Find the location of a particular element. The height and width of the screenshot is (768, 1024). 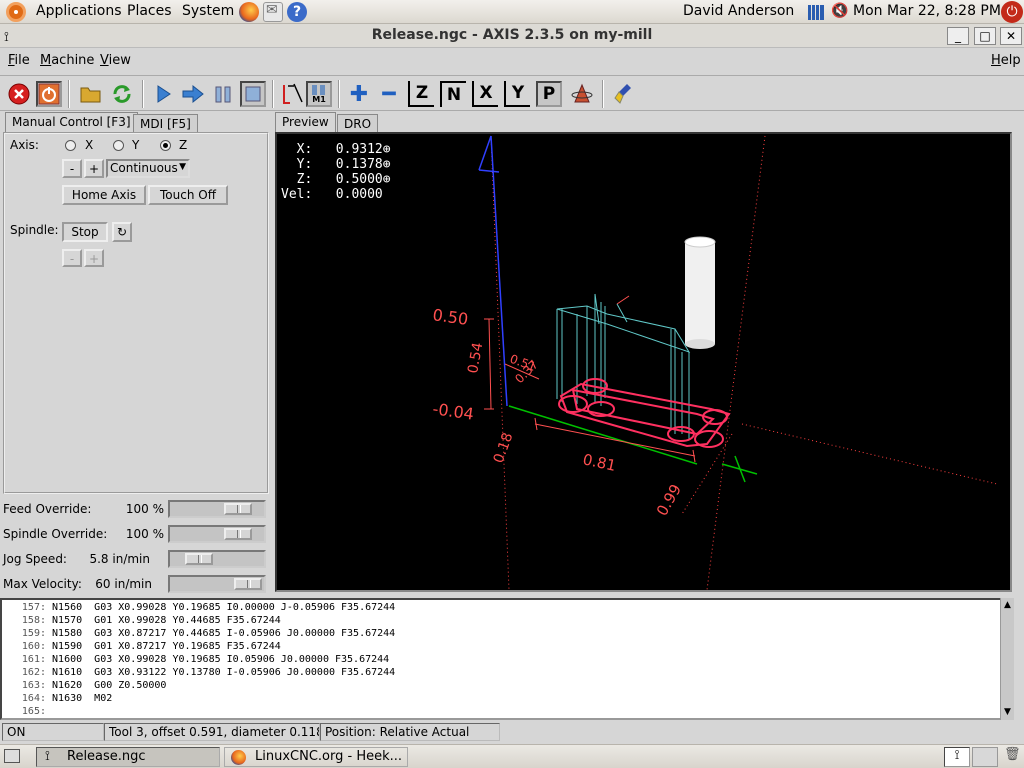

menu-file: File is located at coordinates (19, 60).